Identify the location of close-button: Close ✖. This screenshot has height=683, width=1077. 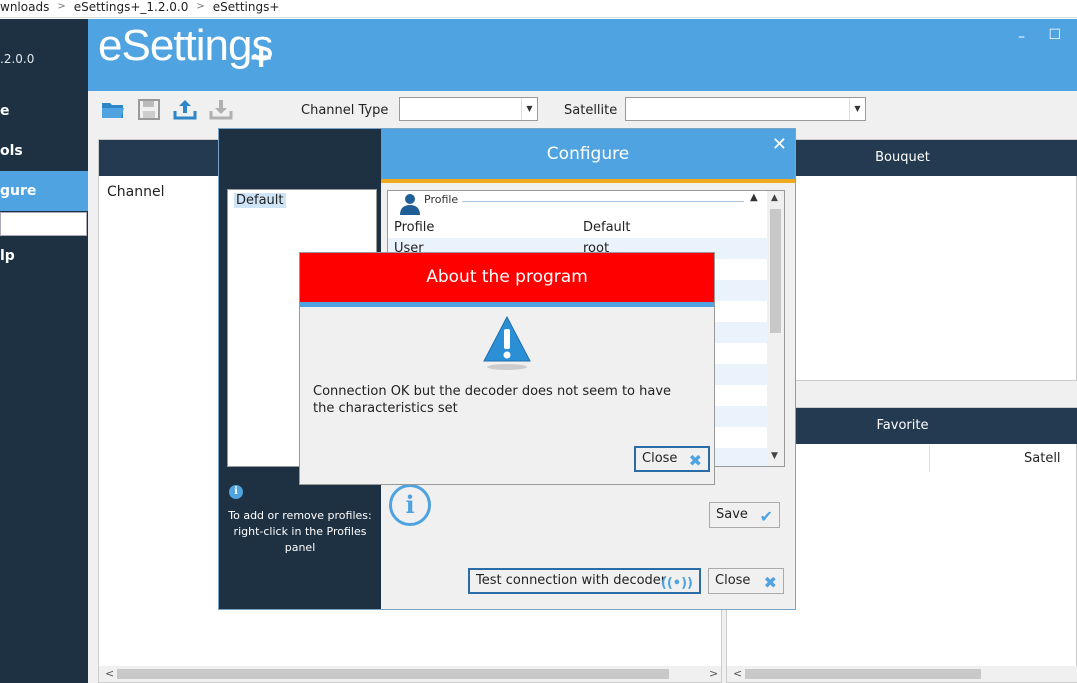
(746, 581).